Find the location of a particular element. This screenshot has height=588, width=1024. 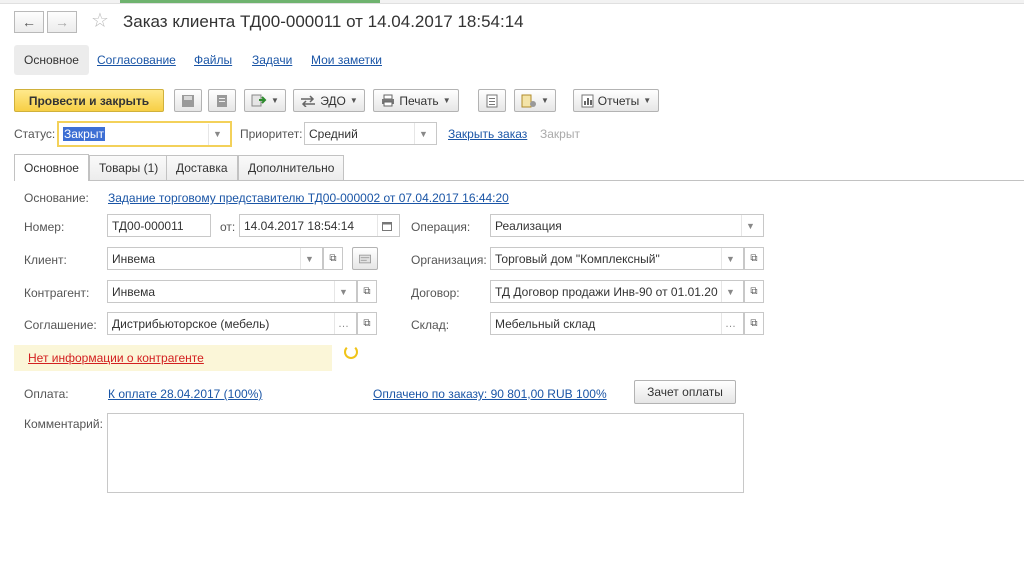

client-label: Клиент: is located at coordinates (45, 260).